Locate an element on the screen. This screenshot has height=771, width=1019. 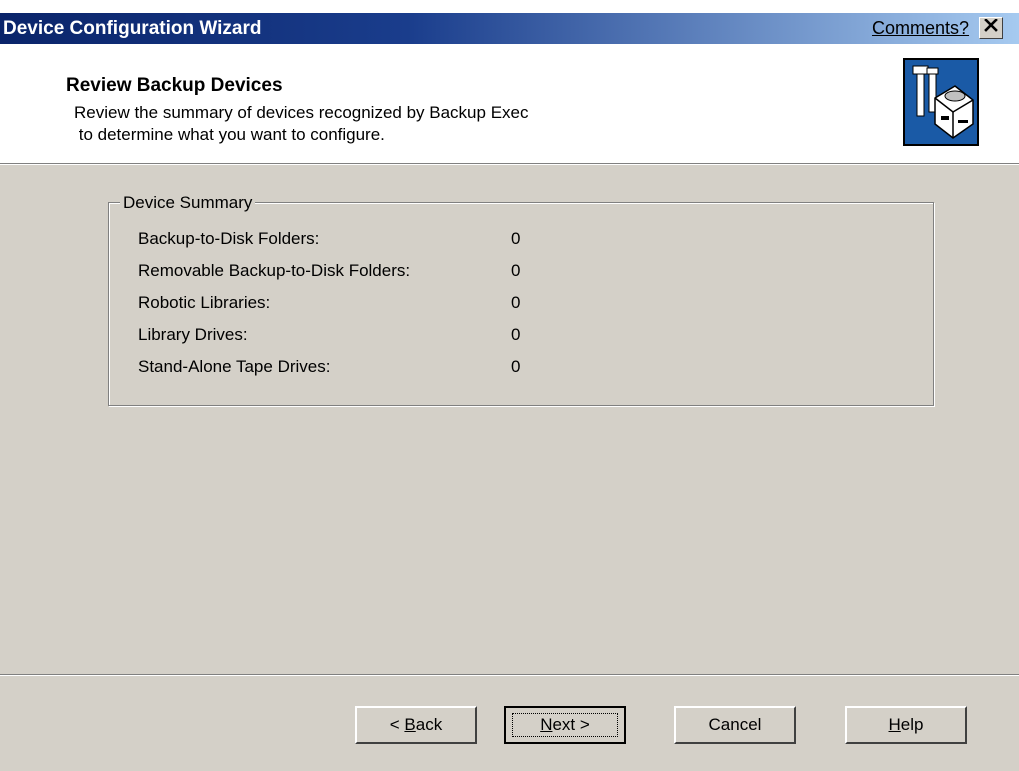
help-button-mnemonic: H is located at coordinates (894, 724).